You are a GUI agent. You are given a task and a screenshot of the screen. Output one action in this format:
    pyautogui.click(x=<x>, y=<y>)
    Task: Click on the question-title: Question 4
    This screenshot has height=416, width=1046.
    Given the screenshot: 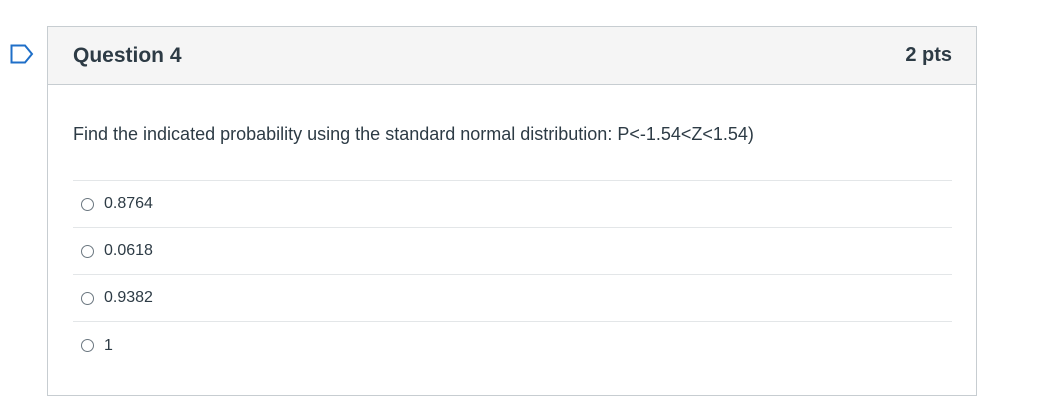 What is the action you would take?
    pyautogui.click(x=127, y=55)
    